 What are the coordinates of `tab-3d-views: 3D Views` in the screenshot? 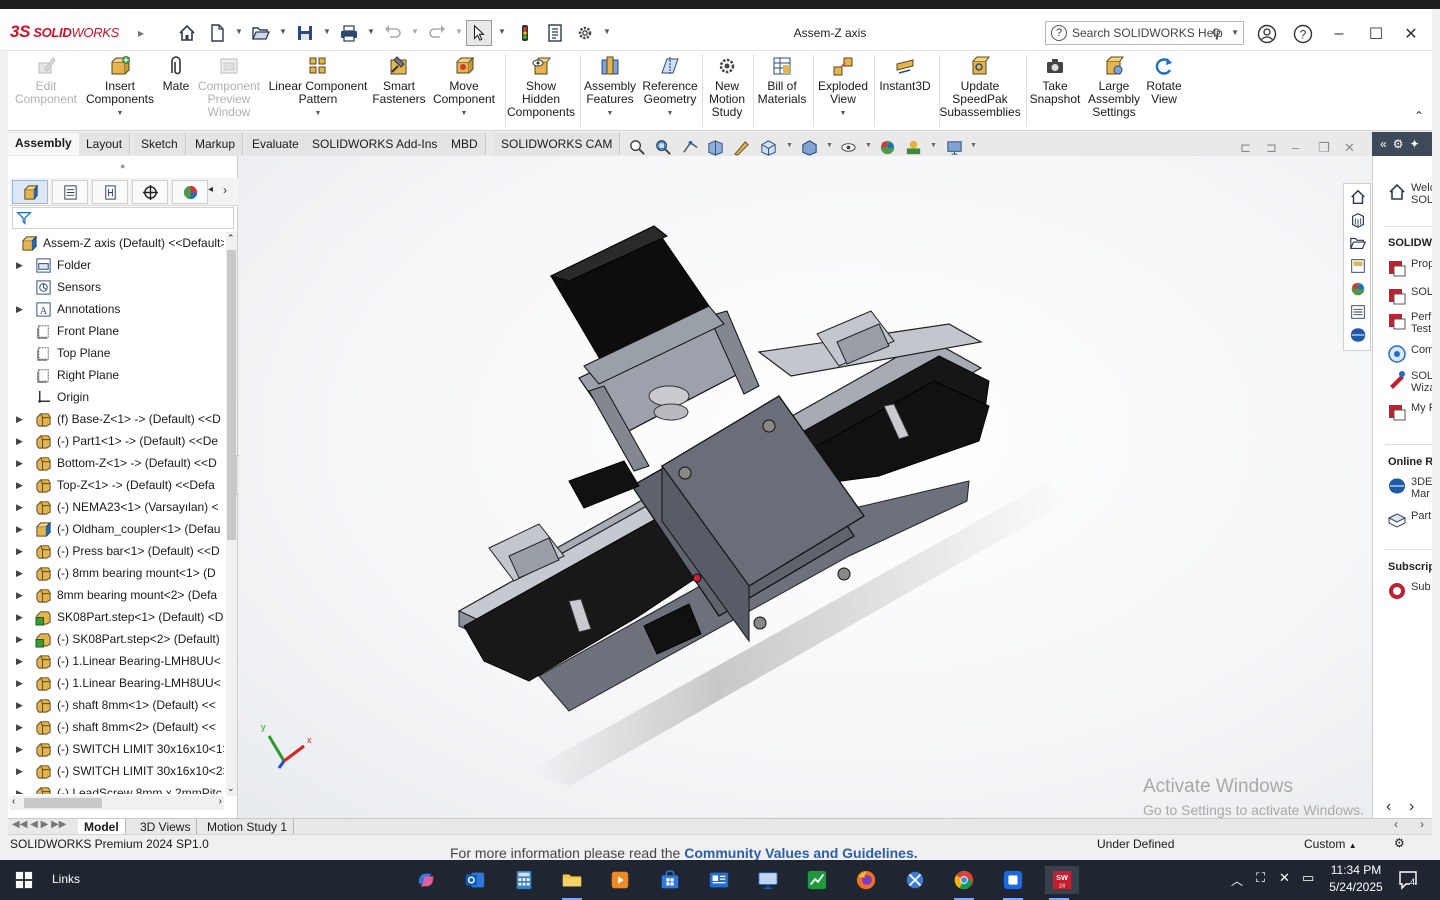 It's located at (166, 826).